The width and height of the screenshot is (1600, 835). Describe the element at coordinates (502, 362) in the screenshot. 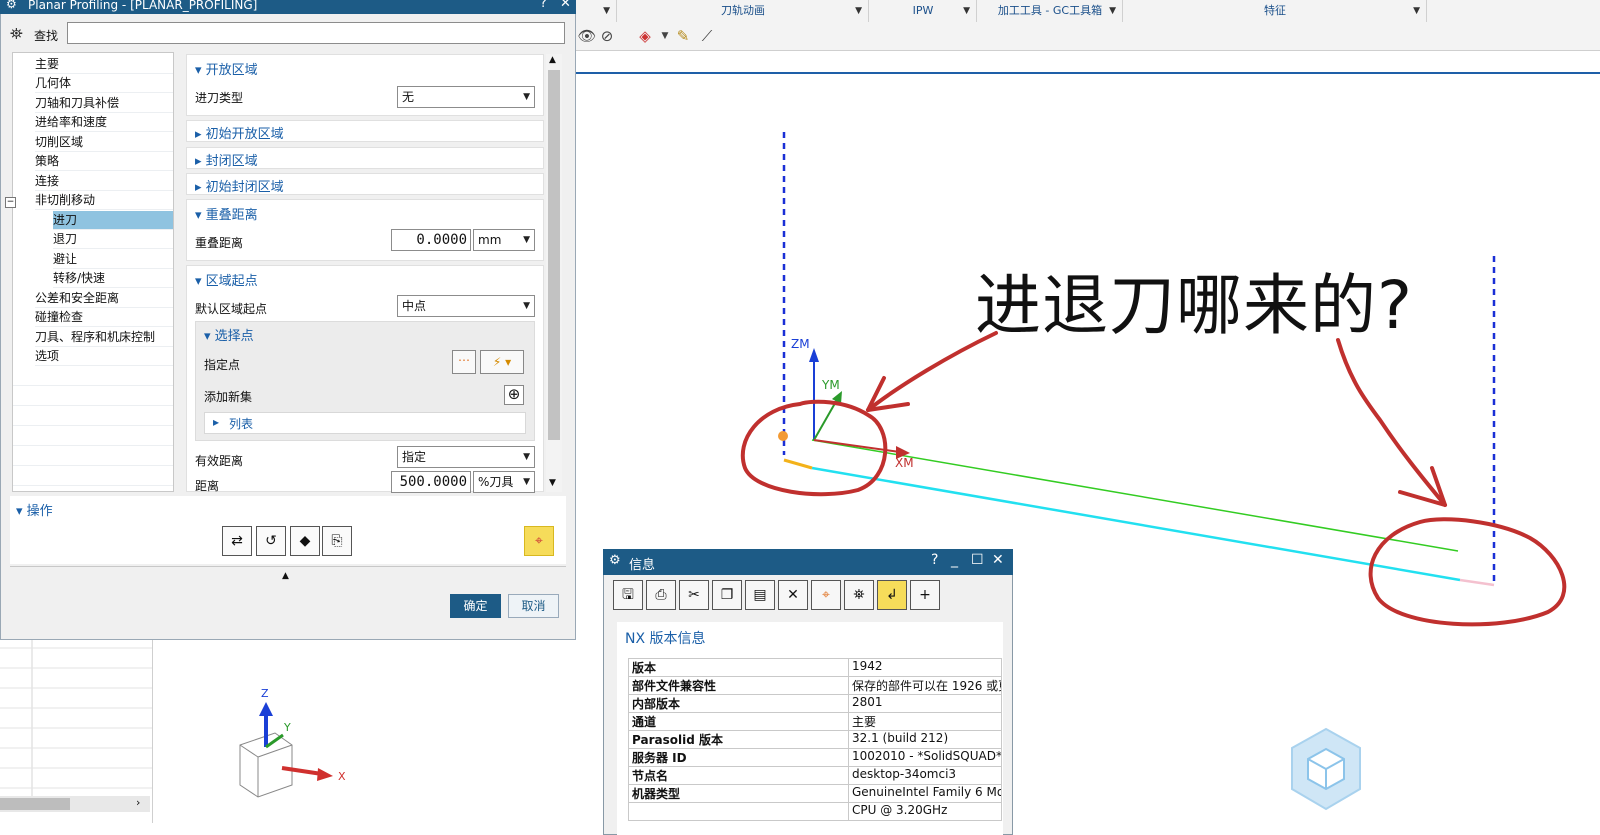

I see `inferred-point-icon: ⚡ ▾` at that location.